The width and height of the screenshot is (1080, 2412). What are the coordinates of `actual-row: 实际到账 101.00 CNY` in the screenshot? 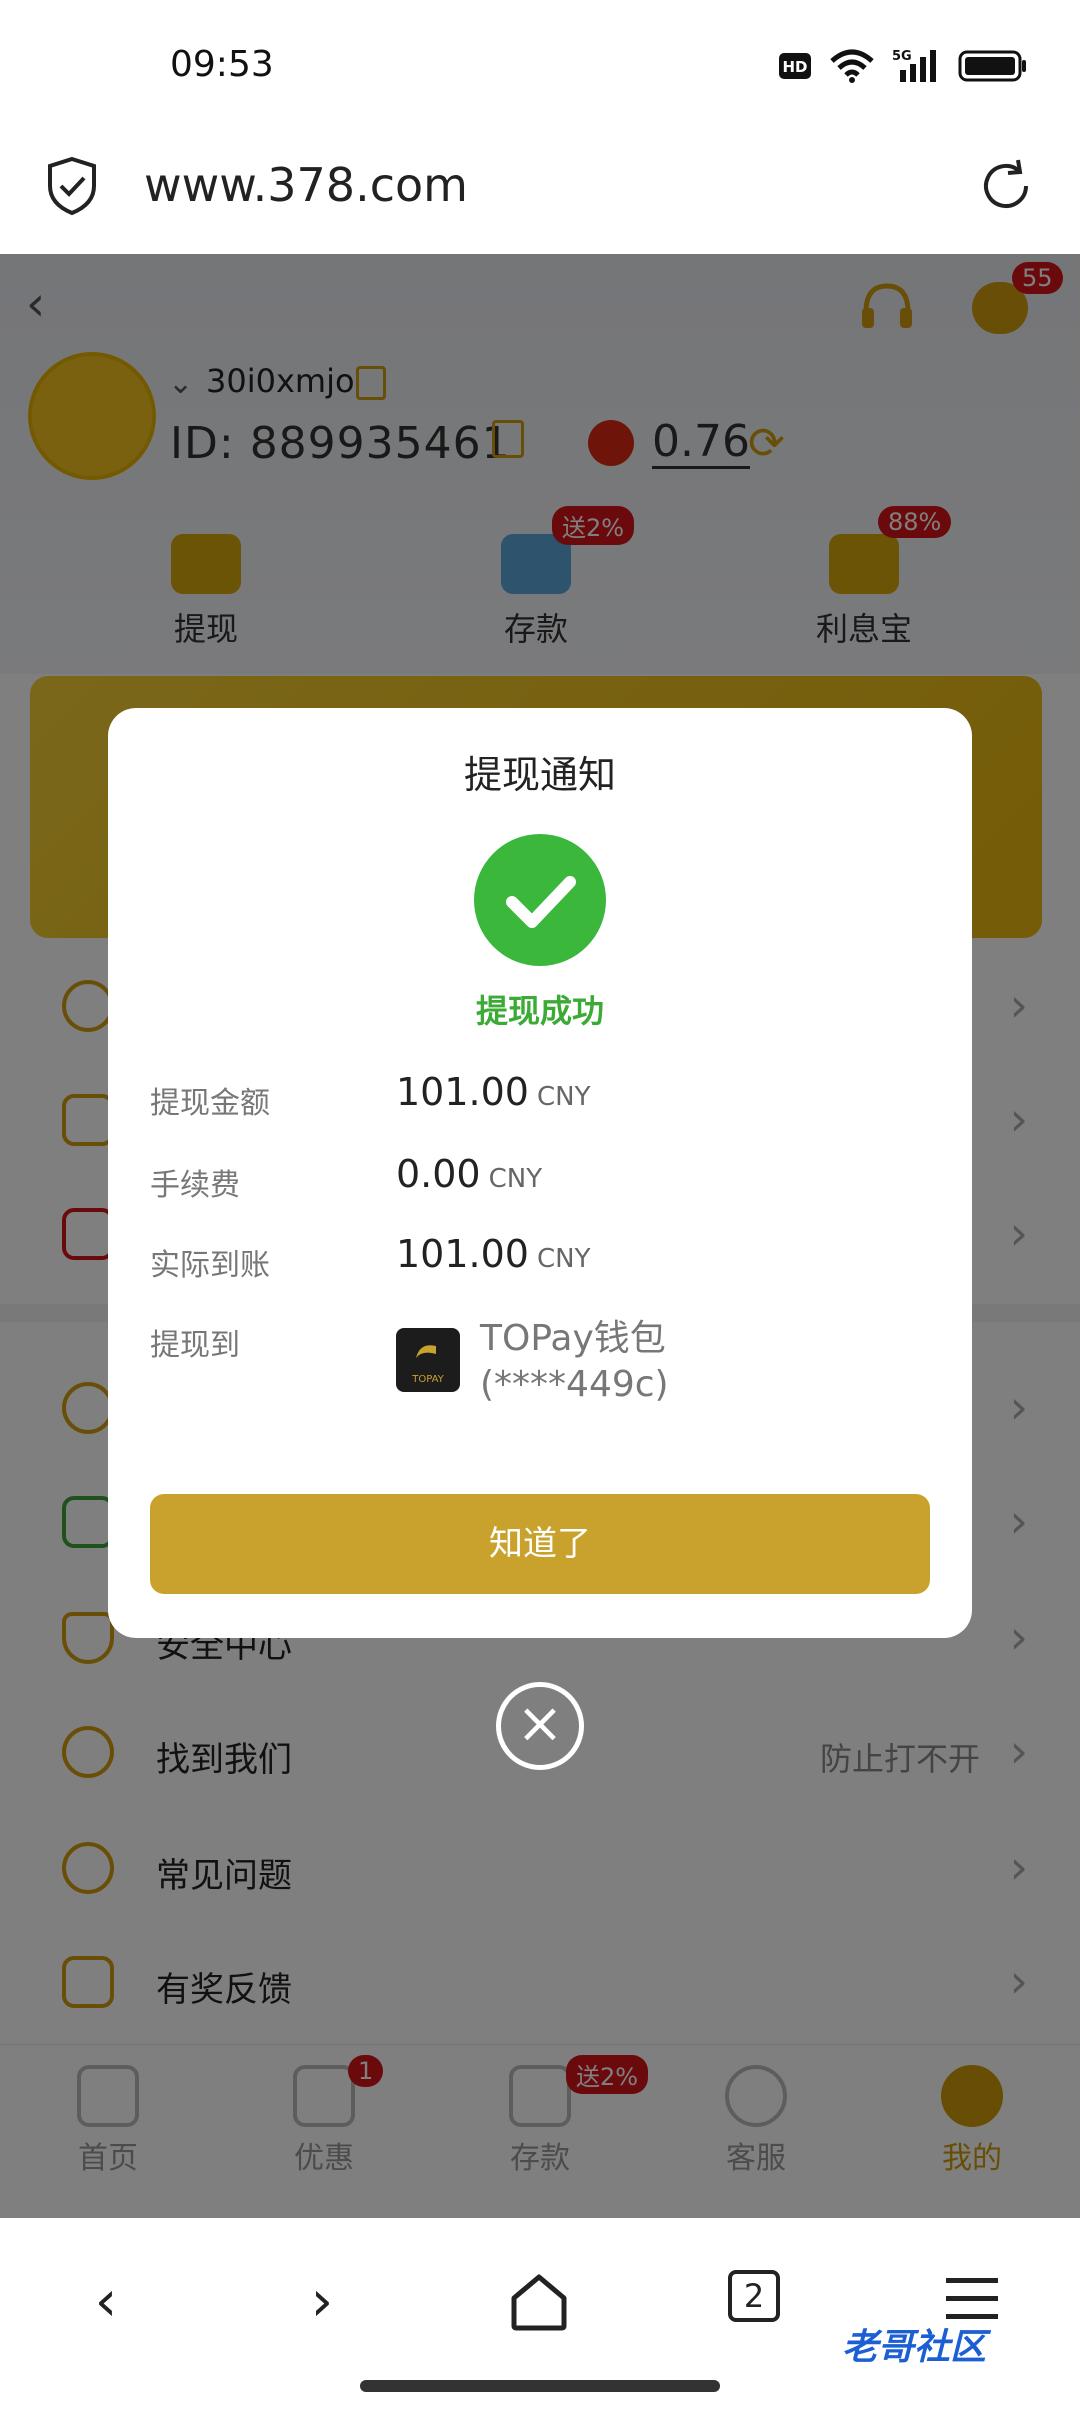 It's located at (540, 1262).